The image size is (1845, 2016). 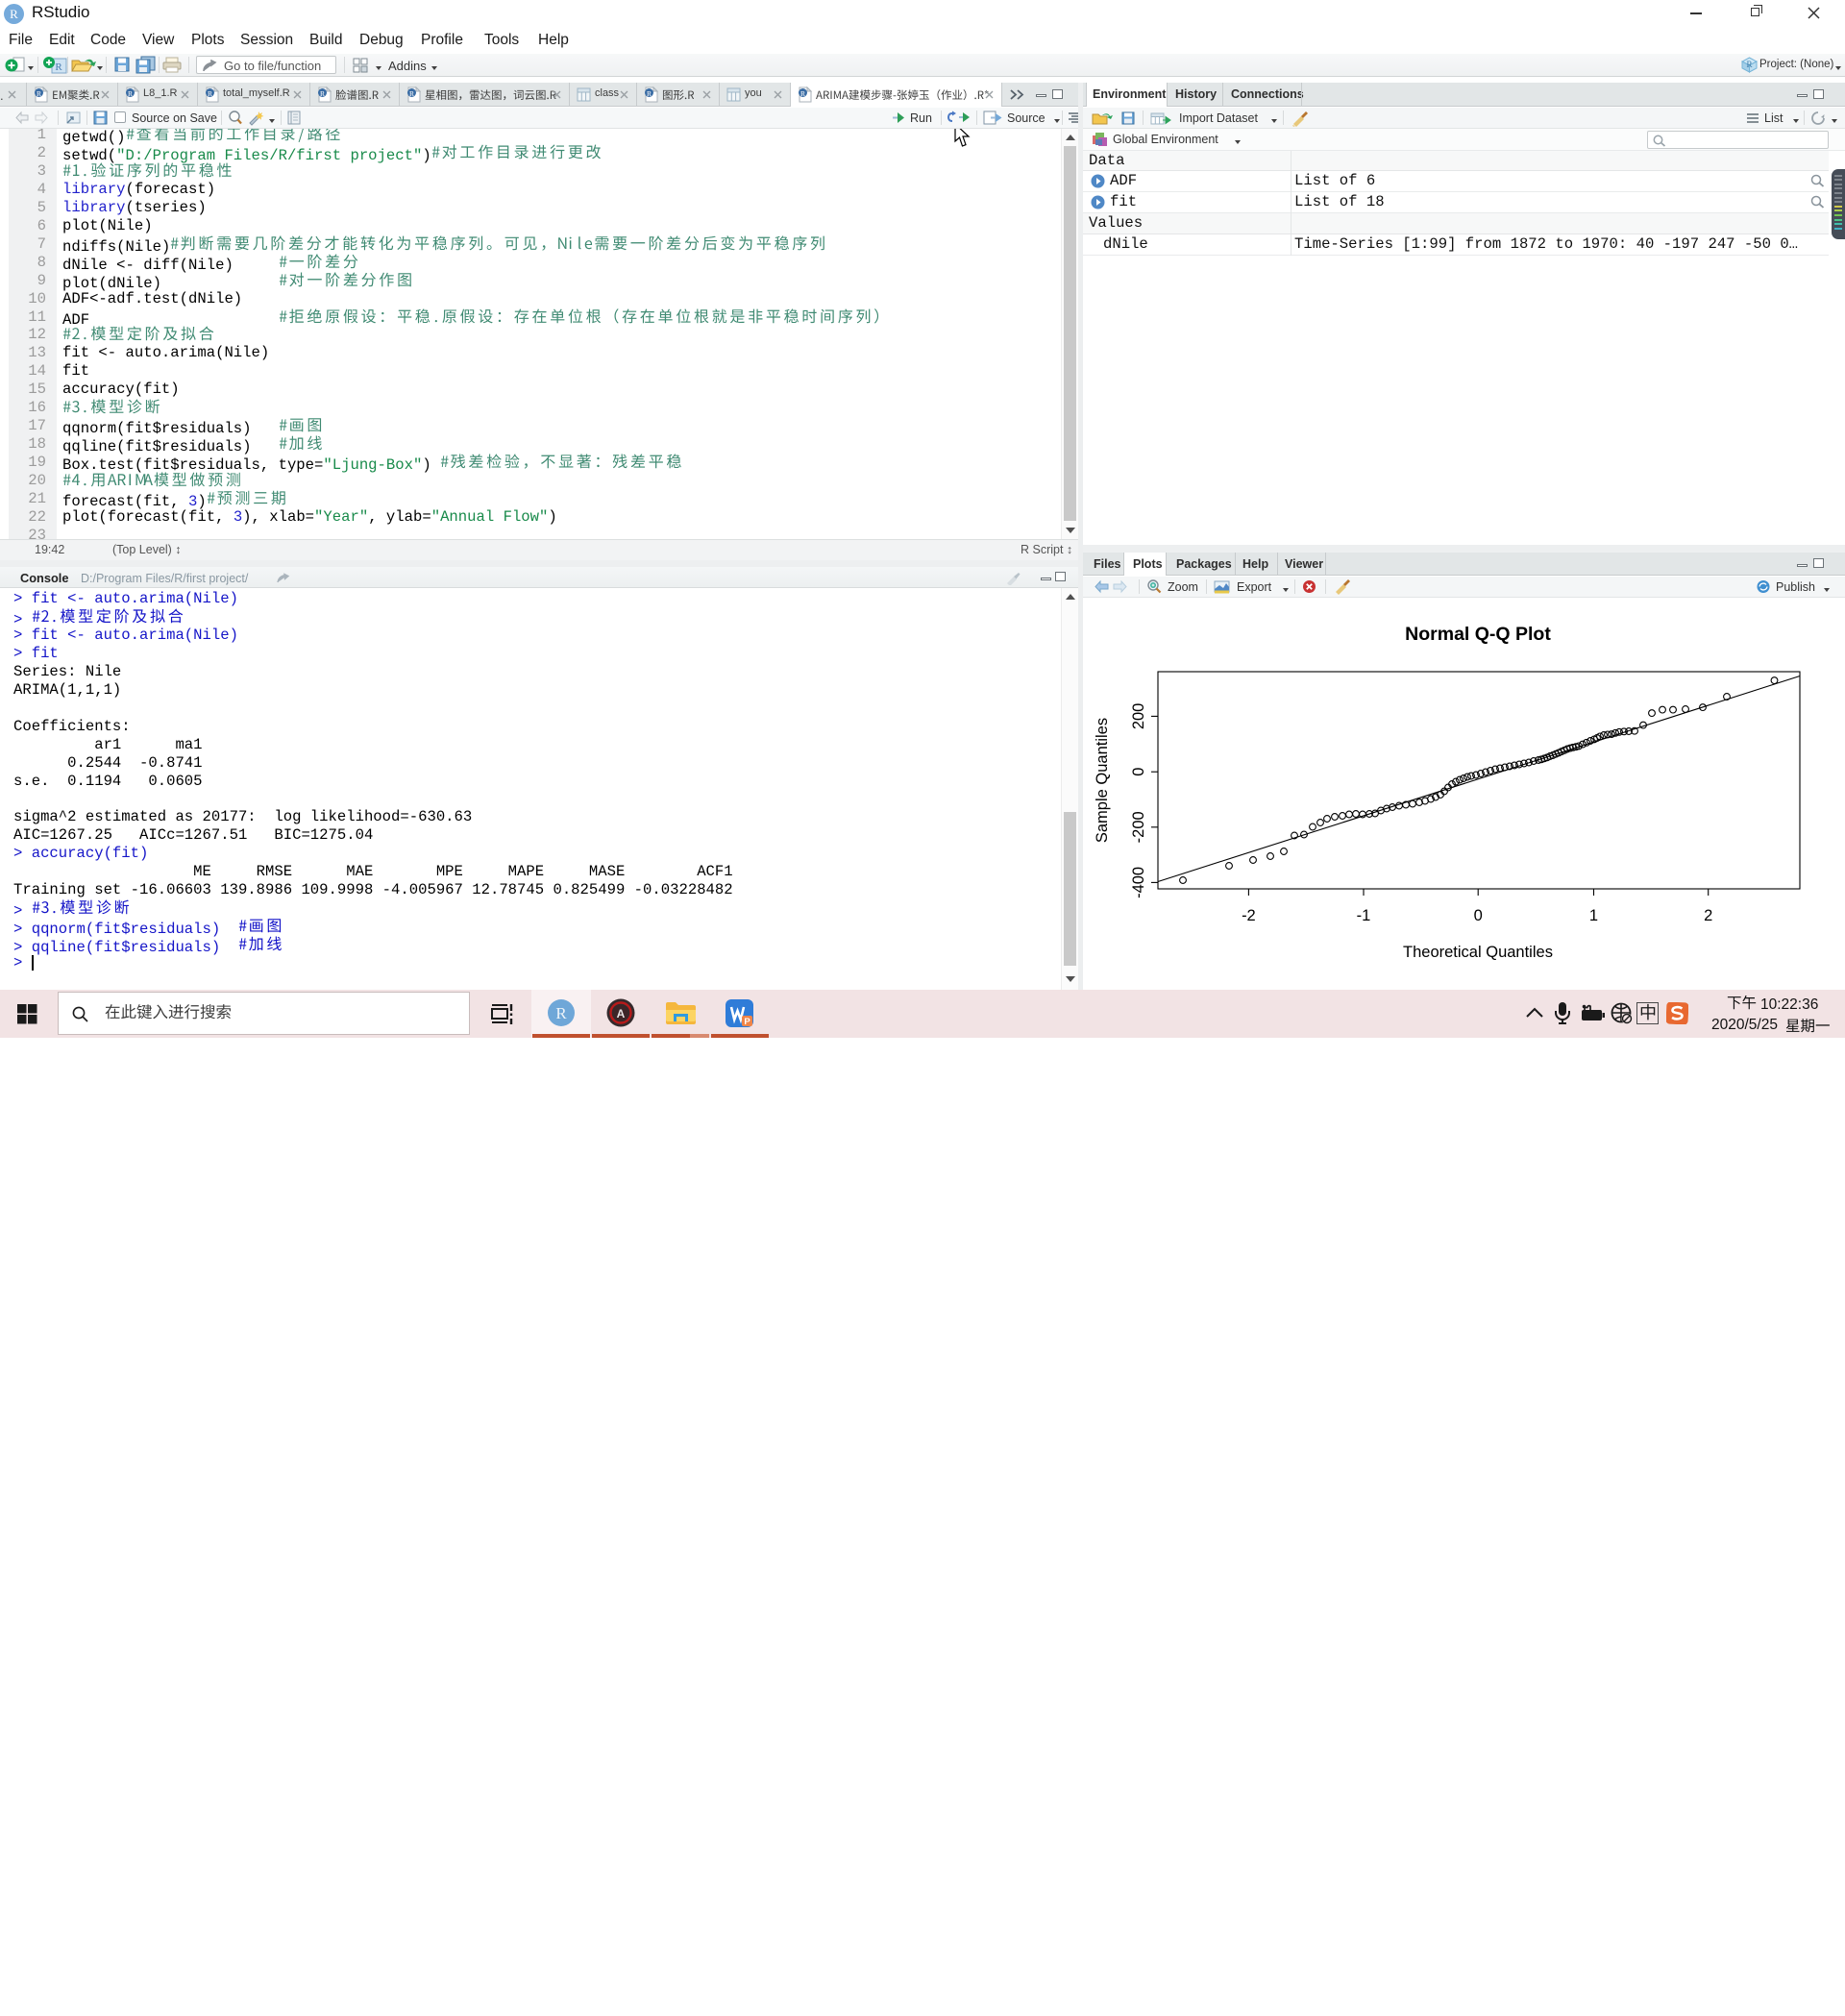 I want to click on svg-text: 200, so click(x=1139, y=716).